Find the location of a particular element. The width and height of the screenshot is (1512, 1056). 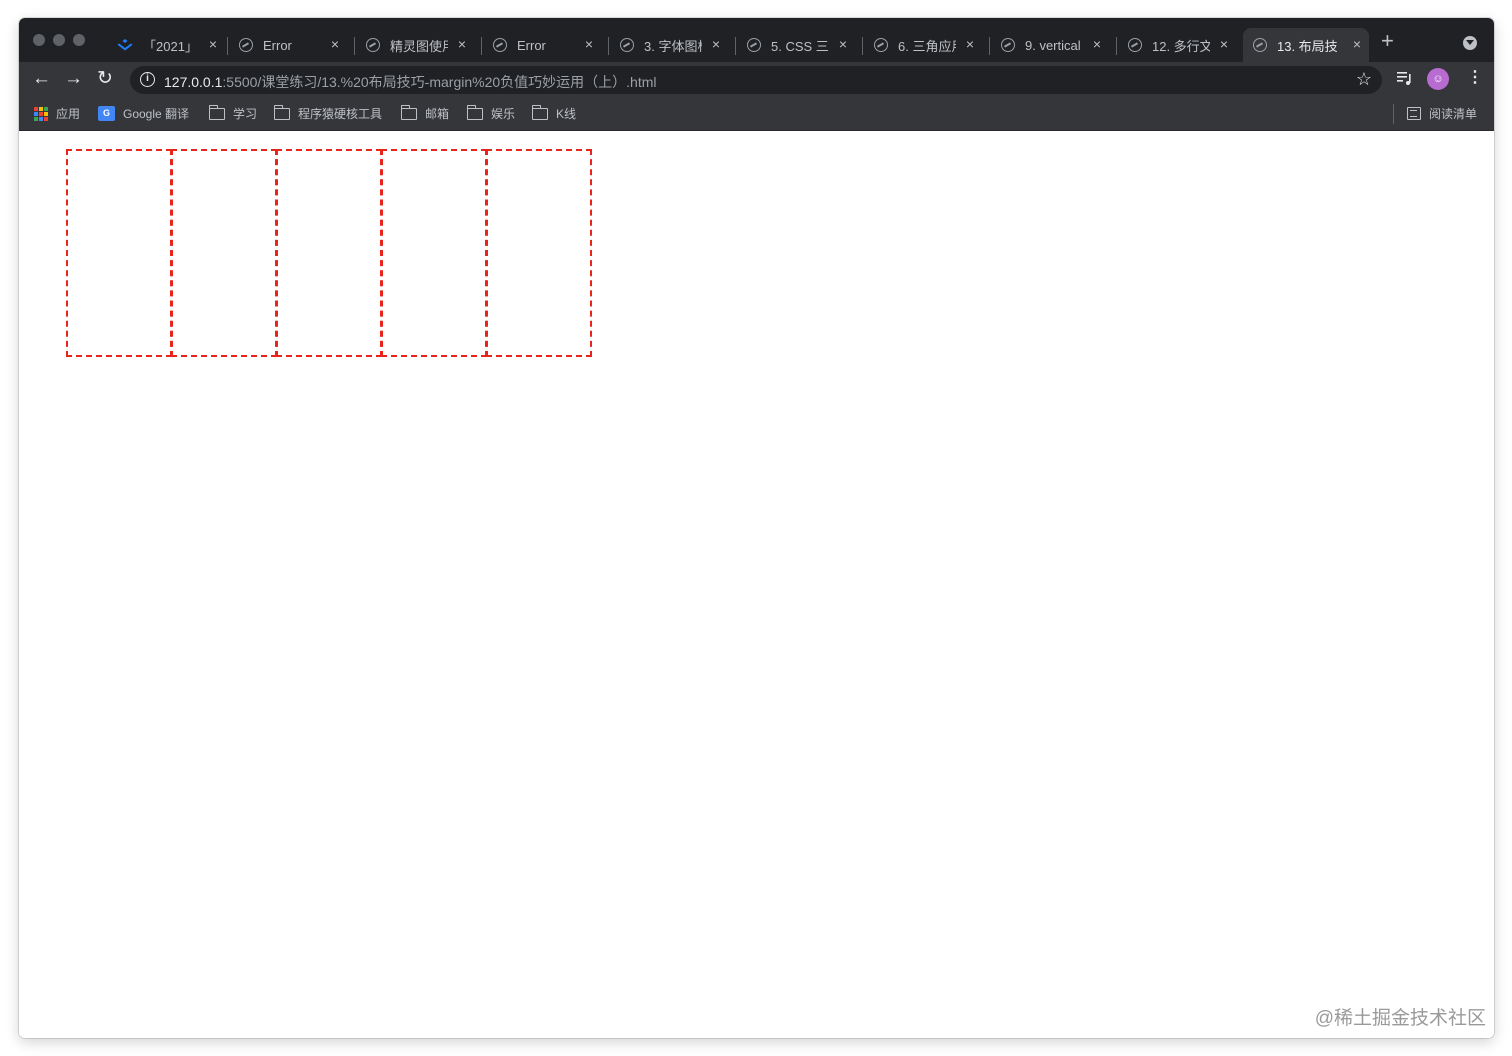

reading-list-button: 阅读清单 is located at coordinates (1442, 113).